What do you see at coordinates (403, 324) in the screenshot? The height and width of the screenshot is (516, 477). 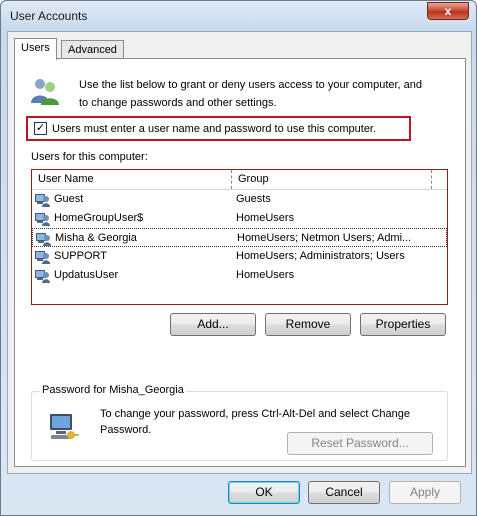 I see `properties-button: Properties` at bounding box center [403, 324].